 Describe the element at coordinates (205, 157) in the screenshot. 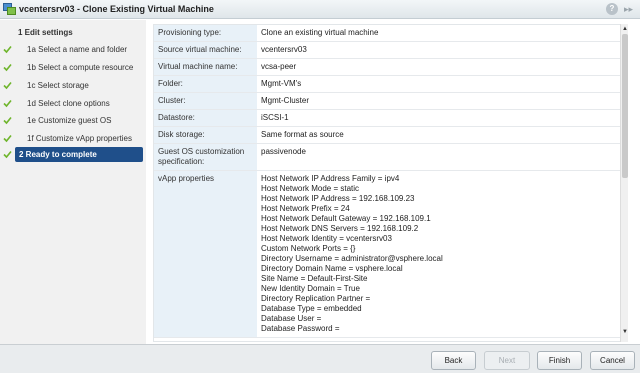

I see `row-key: Guest OS customization specification:` at that location.